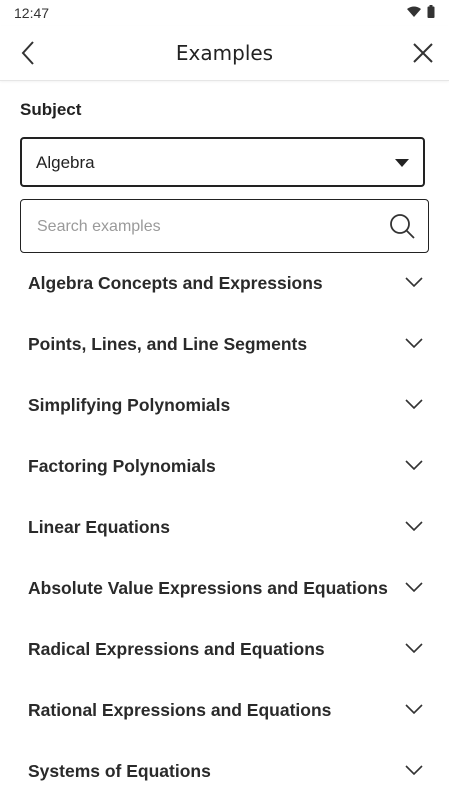 The image size is (449, 802). I want to click on list-item: Algebra Concepts and Expressions, so click(224, 283).